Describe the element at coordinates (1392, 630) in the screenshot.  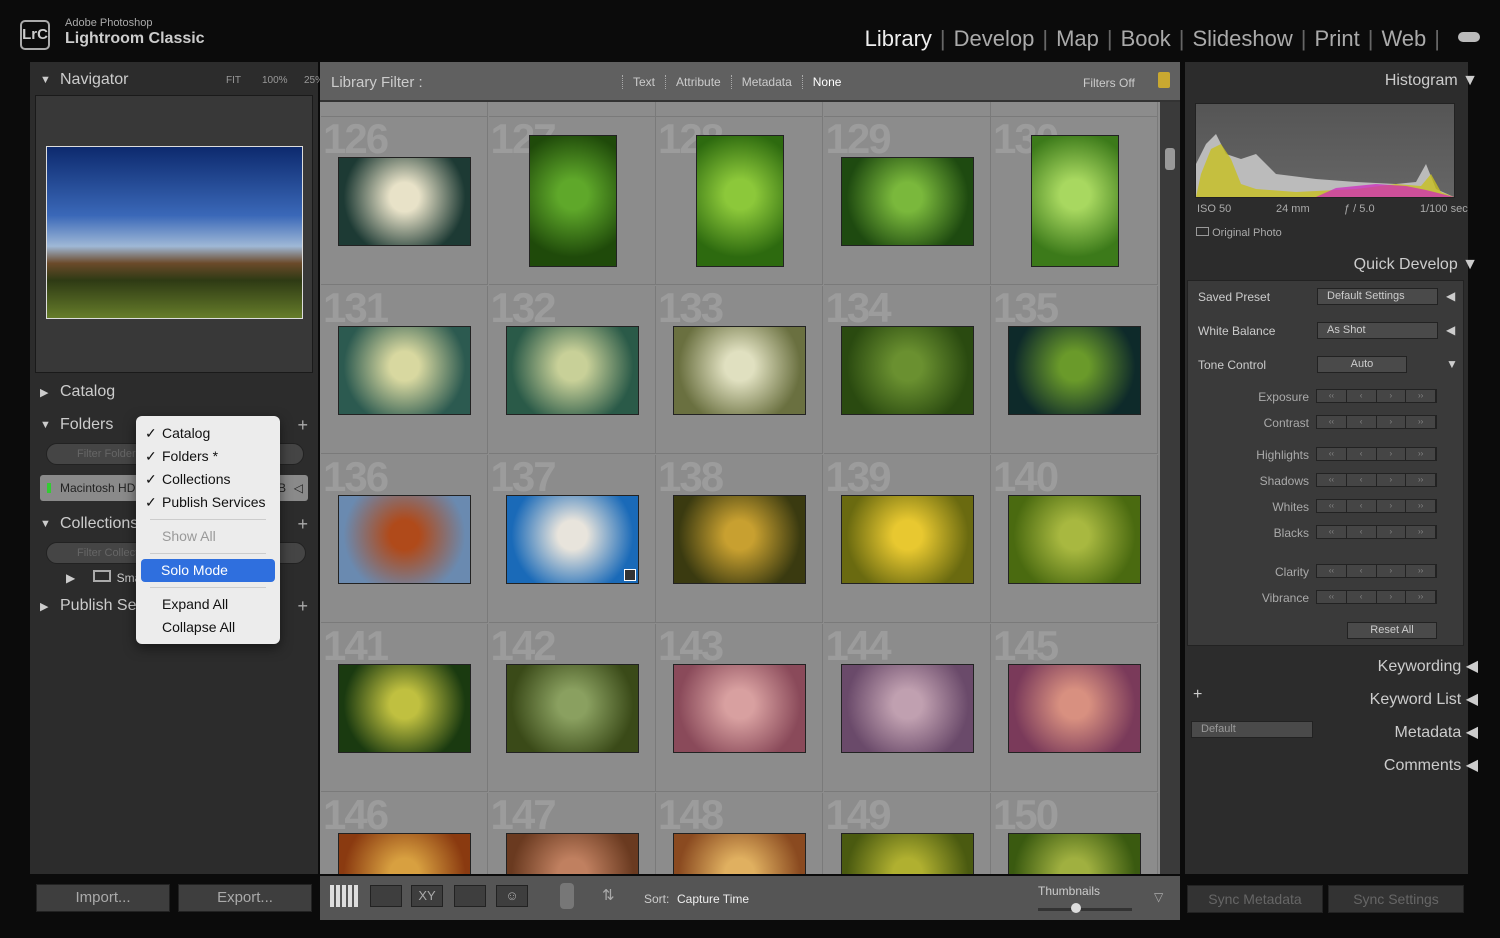
I see `reset-all-button: Reset All` at that location.